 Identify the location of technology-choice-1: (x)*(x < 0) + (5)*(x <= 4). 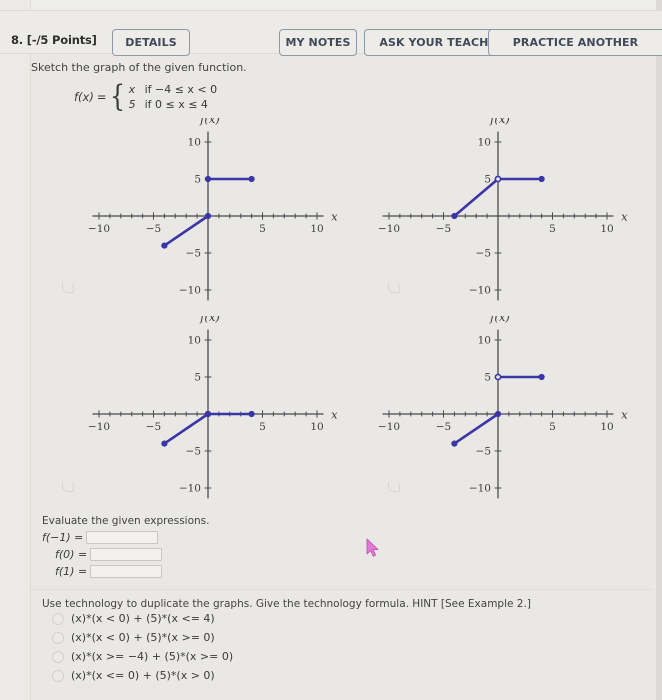
(133, 618).